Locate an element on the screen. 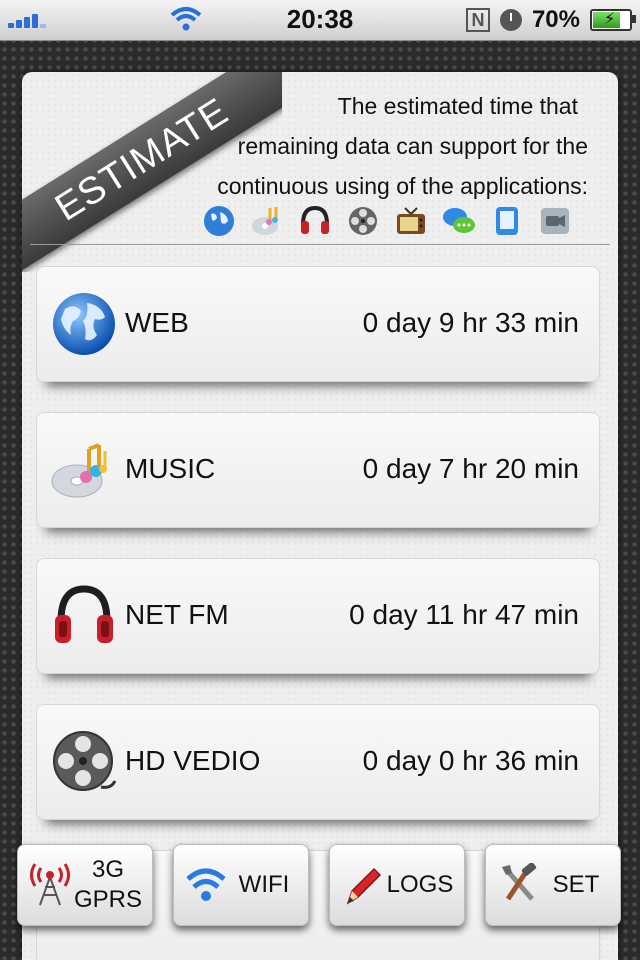  video-camera-icon is located at coordinates (555, 221).